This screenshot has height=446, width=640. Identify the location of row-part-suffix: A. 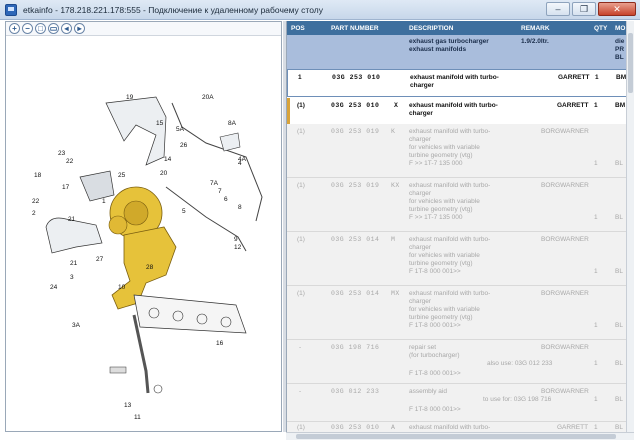
(393, 427).